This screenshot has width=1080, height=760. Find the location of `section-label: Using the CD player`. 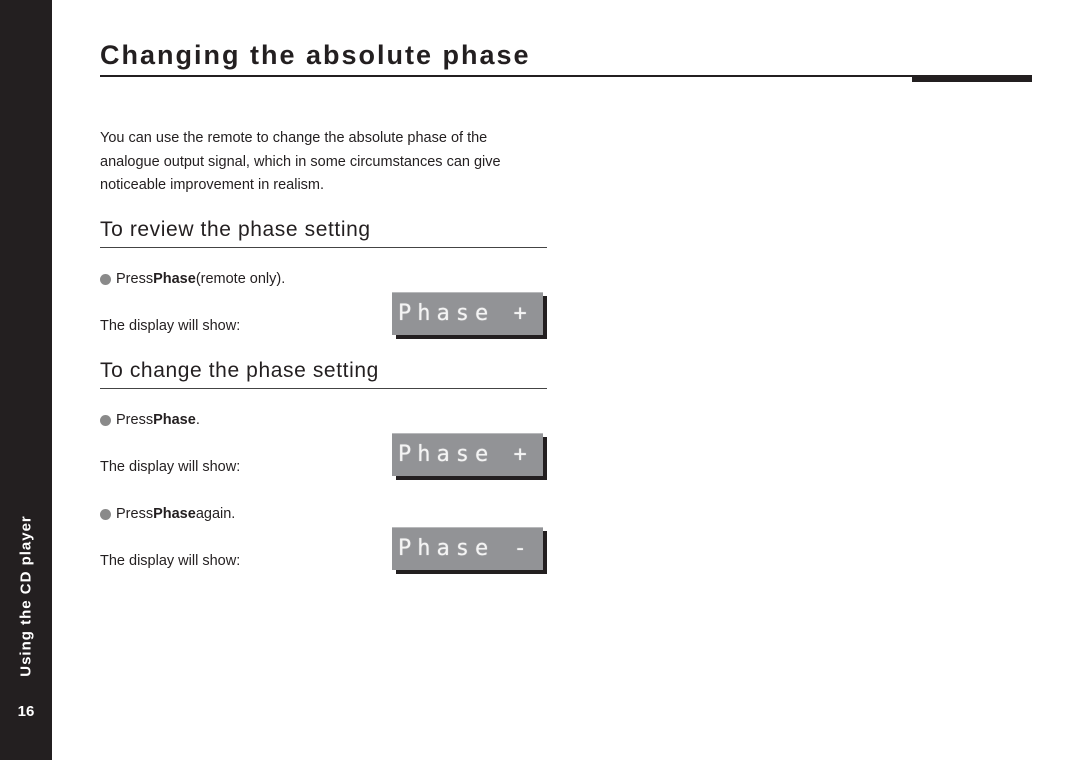

section-label: Using the CD player is located at coordinates (26, 596).